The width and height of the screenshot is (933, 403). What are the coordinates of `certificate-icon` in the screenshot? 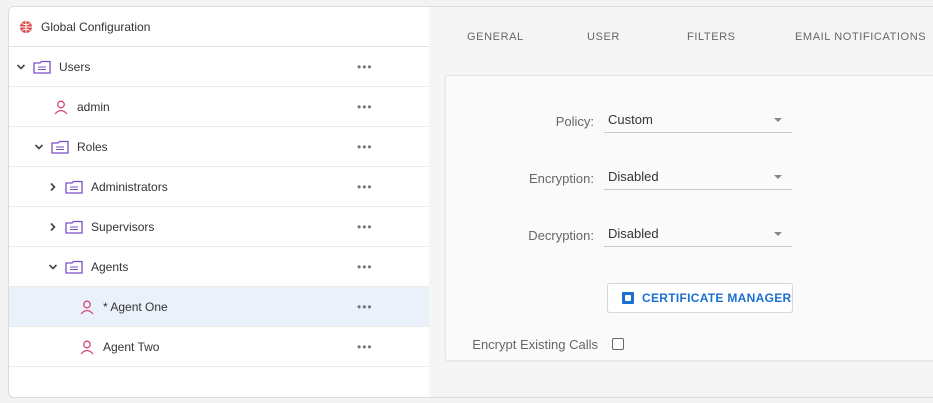 It's located at (628, 298).